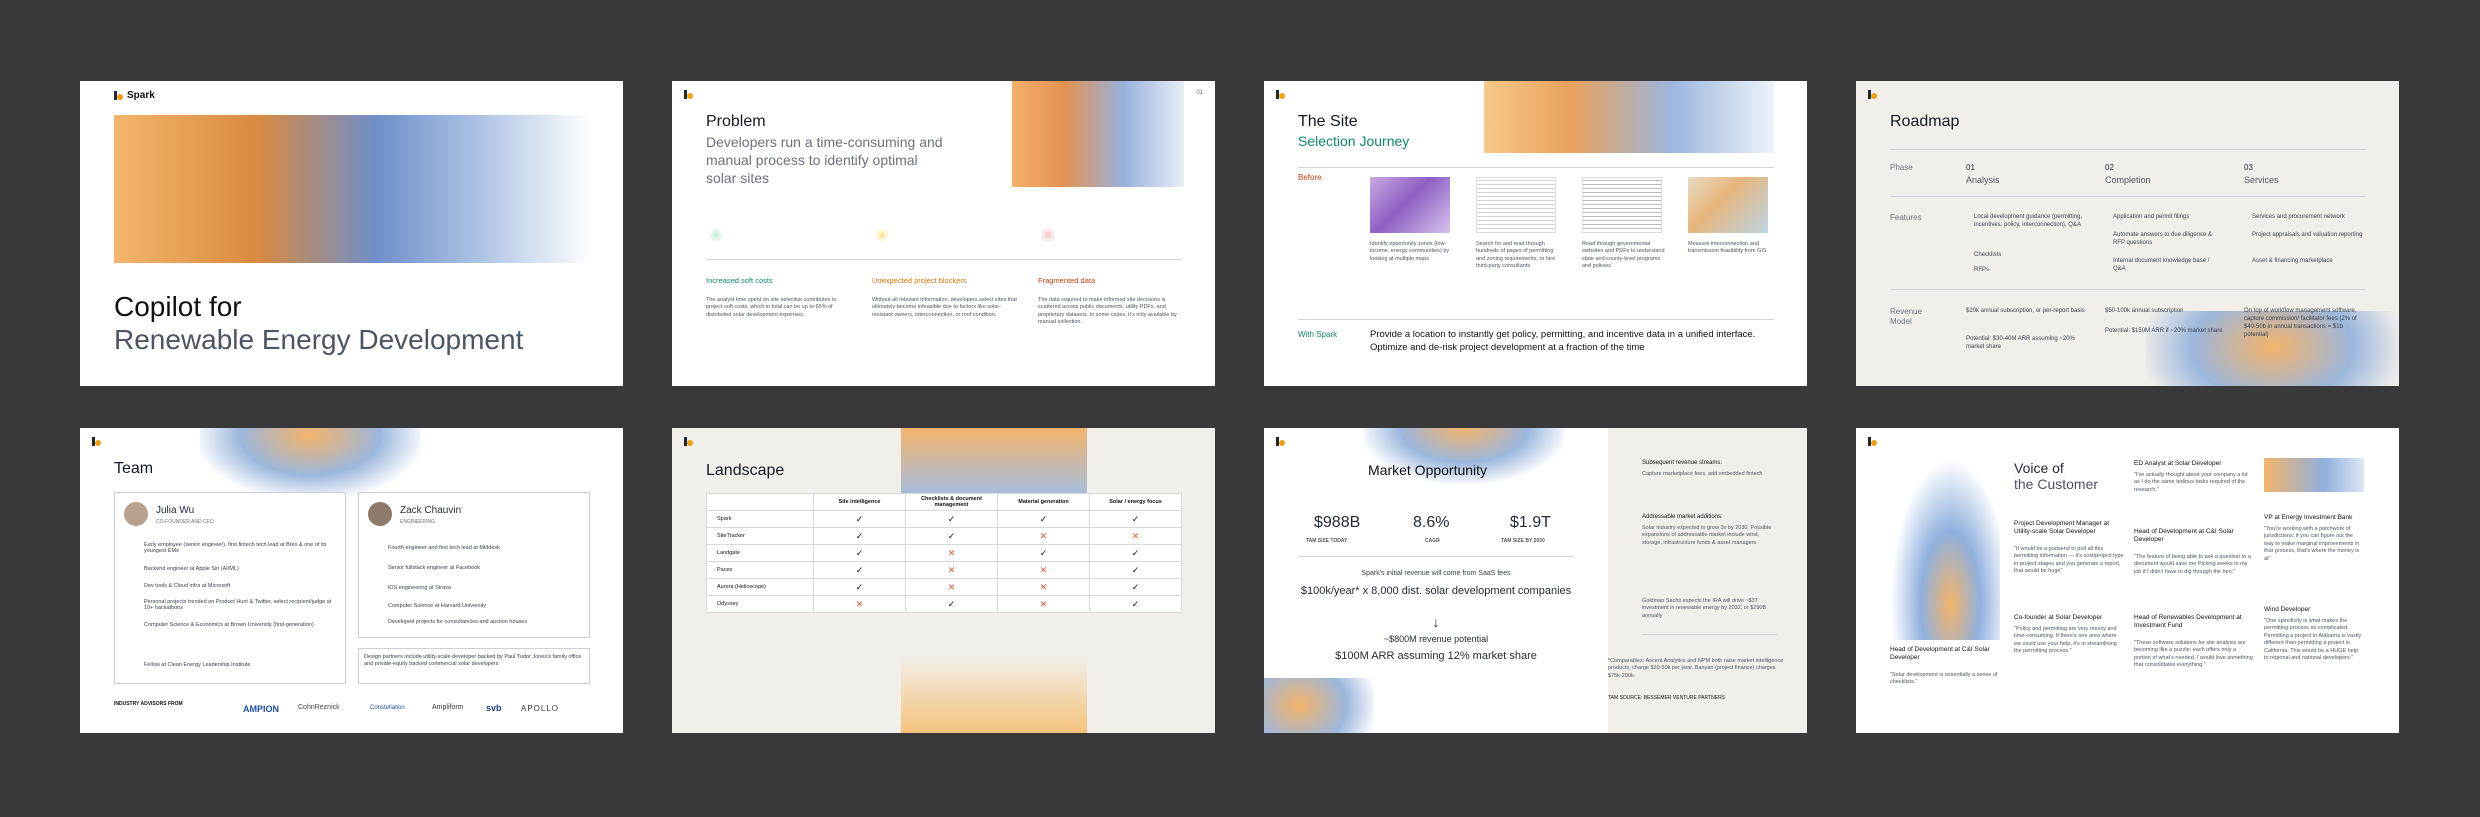 The image size is (2480, 817). What do you see at coordinates (1318, 334) in the screenshot?
I see `with-spark-label: With Spark` at bounding box center [1318, 334].